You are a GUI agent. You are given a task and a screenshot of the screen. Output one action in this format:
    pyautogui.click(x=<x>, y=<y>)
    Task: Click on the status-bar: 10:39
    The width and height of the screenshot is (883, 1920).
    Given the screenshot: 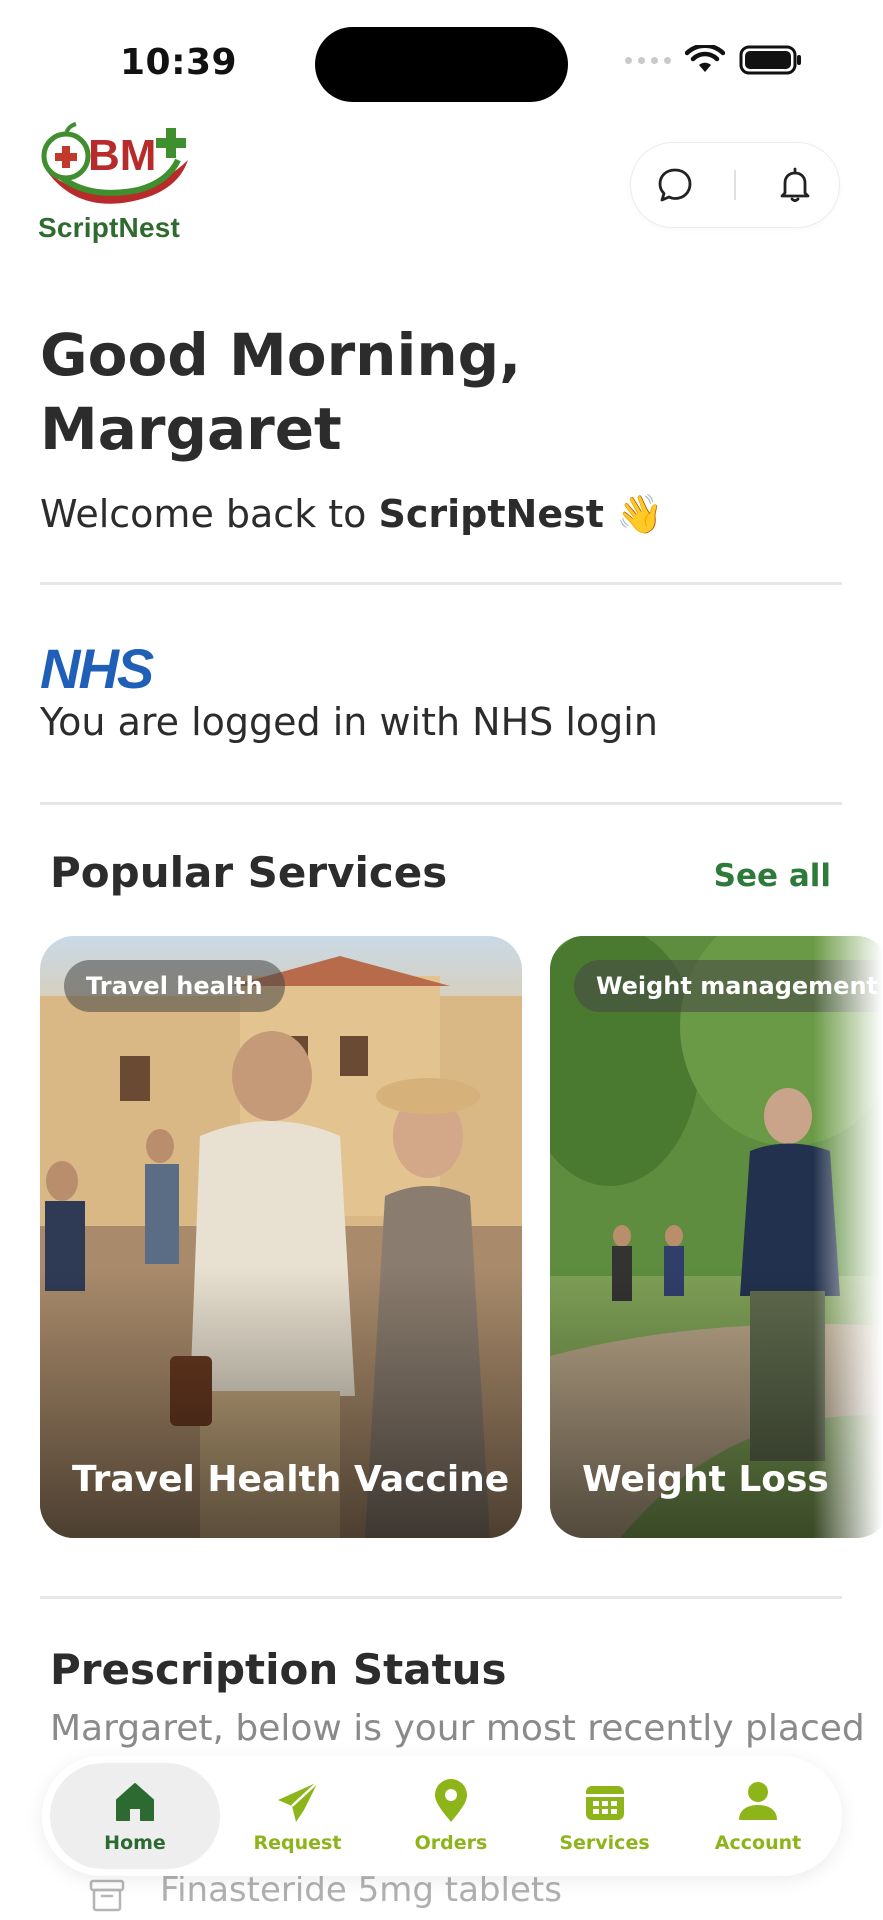 What is the action you would take?
    pyautogui.click(x=441, y=55)
    